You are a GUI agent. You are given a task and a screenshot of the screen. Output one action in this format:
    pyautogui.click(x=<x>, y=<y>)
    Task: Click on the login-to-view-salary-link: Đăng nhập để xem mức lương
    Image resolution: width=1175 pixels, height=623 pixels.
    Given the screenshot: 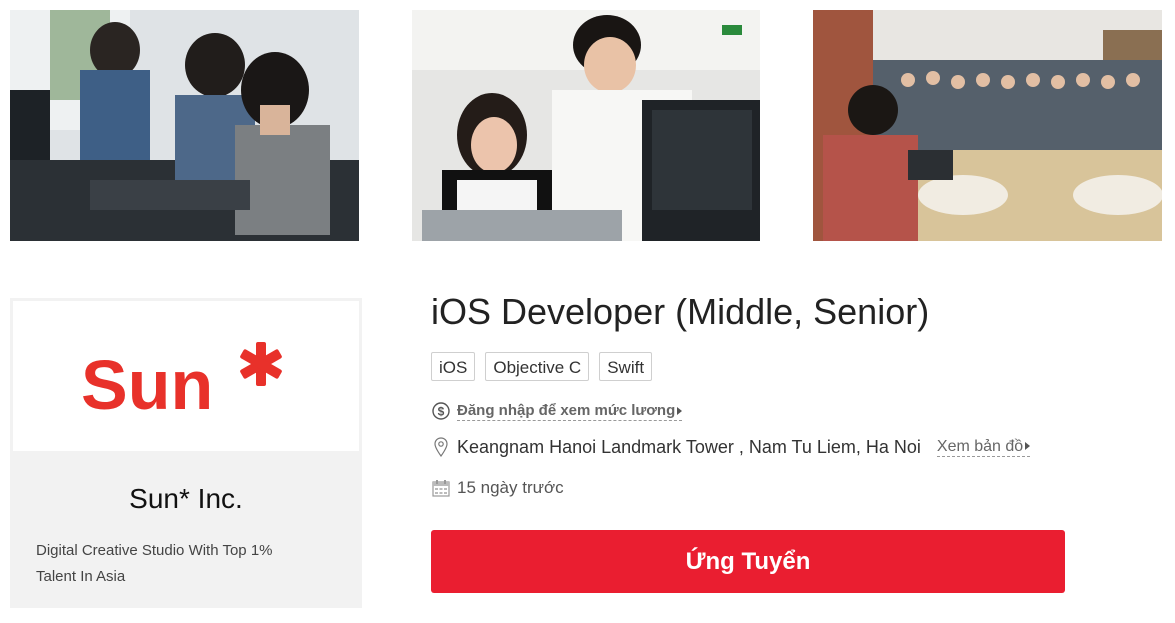 What is the action you would take?
    pyautogui.click(x=570, y=411)
    